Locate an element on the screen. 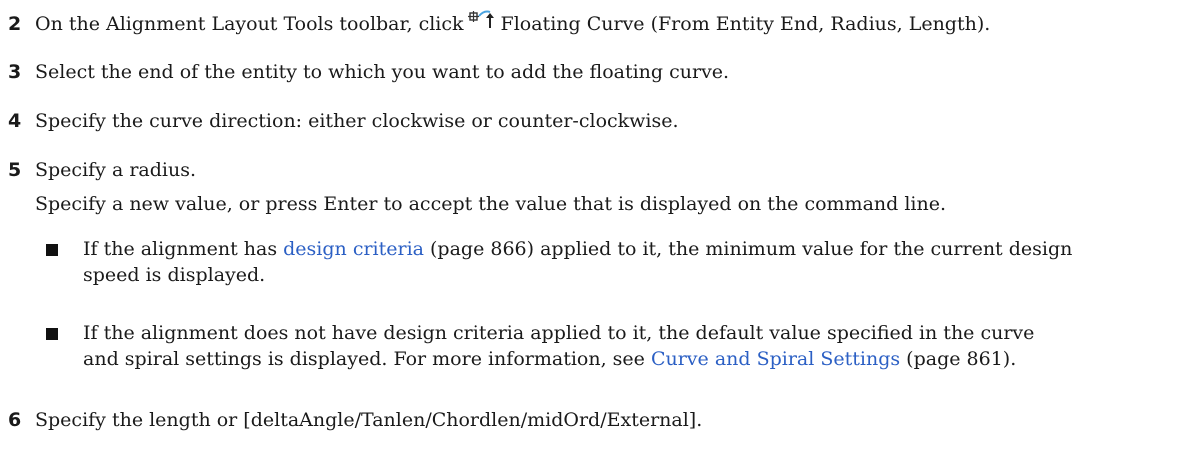 The height and width of the screenshot is (449, 1201). step-number: 2 is located at coordinates (15, 24).